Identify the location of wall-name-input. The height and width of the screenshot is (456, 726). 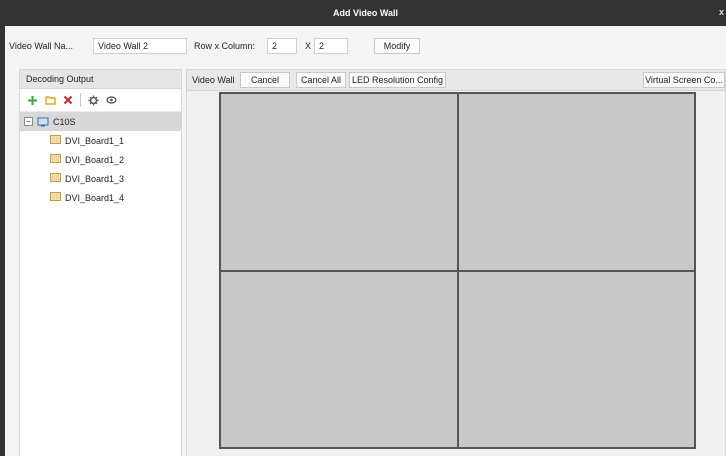
(140, 46).